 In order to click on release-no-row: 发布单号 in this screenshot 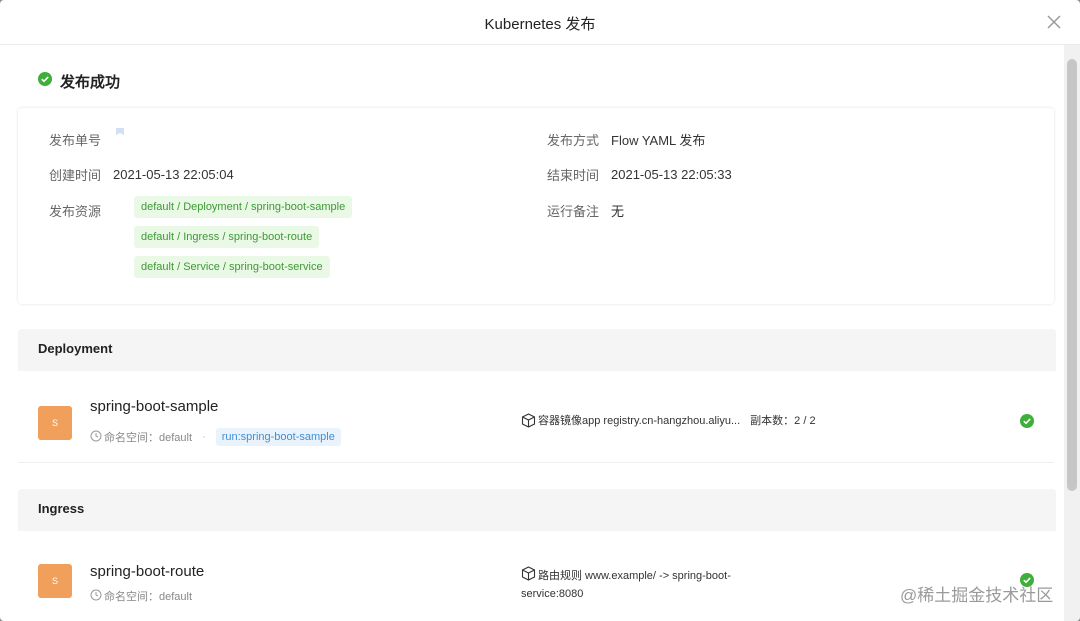, I will do `click(87, 138)`.